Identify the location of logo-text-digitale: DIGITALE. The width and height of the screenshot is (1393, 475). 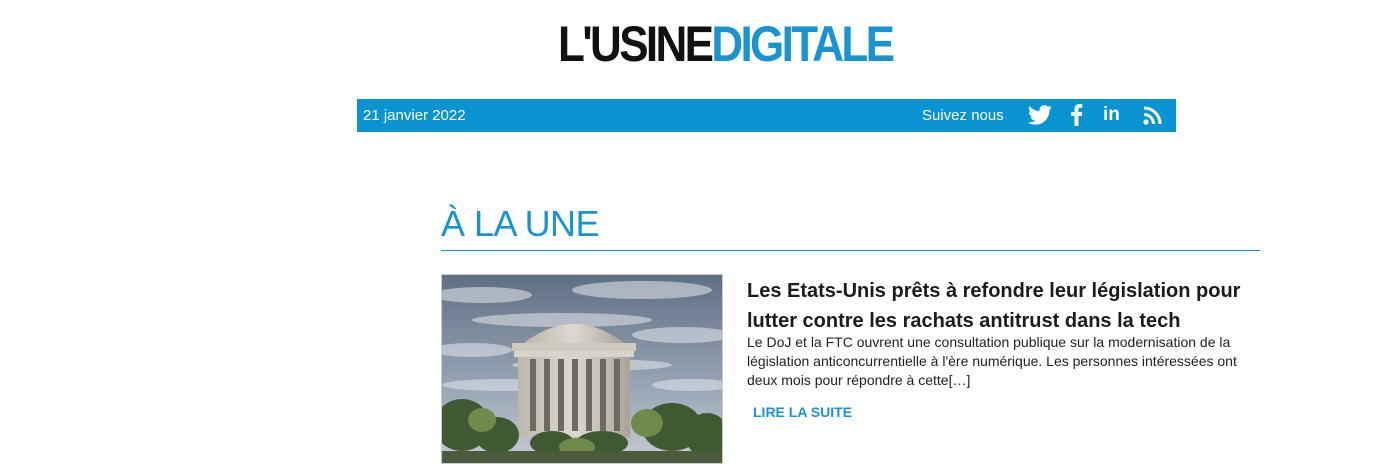
(803, 44).